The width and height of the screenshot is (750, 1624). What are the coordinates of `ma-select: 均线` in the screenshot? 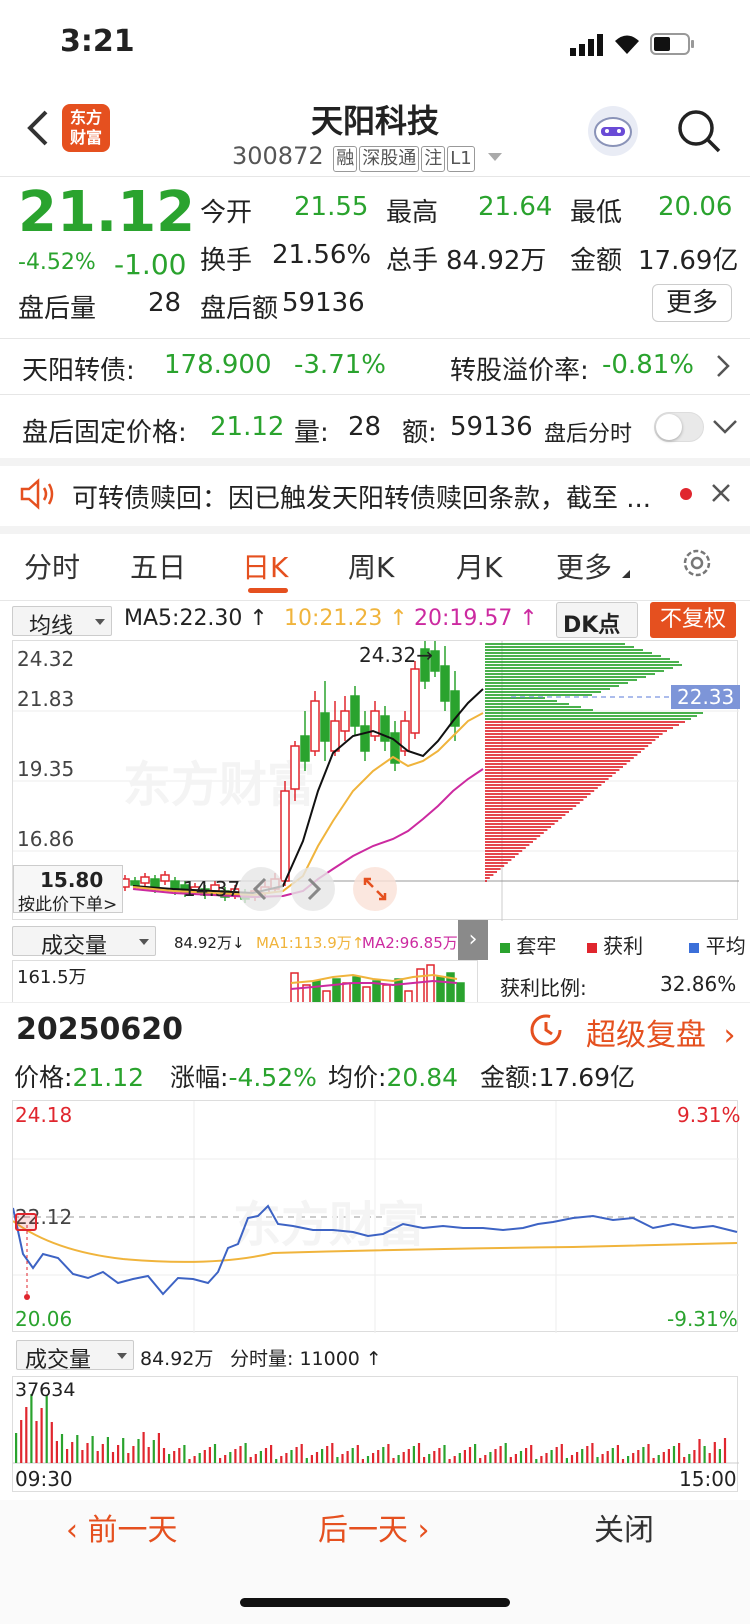 It's located at (62, 622).